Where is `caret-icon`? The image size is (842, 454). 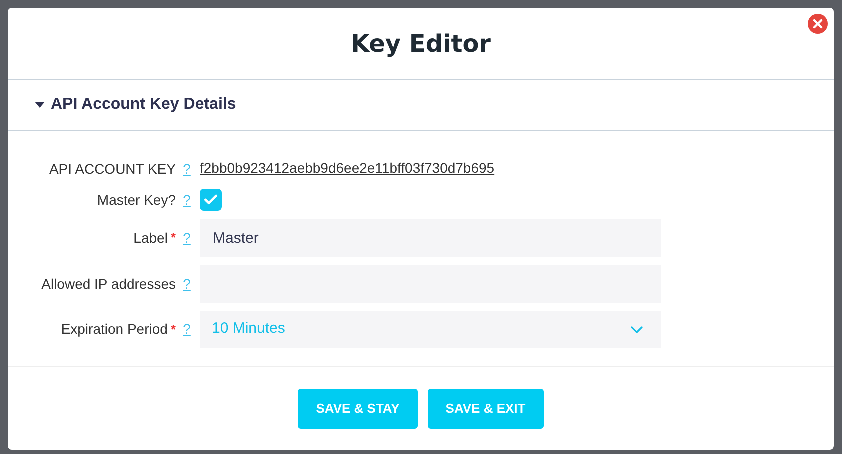
caret-icon is located at coordinates (40, 105).